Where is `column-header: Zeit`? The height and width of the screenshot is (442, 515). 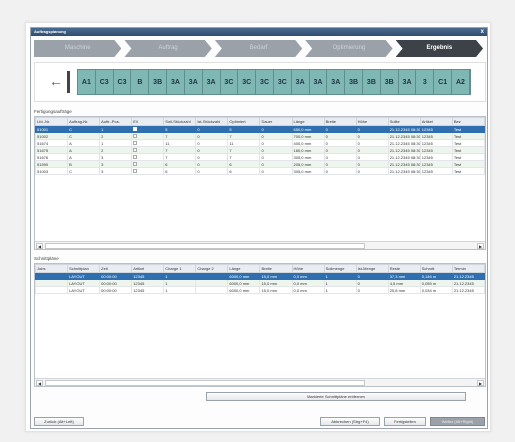 column-header: Zeit is located at coordinates (116, 268).